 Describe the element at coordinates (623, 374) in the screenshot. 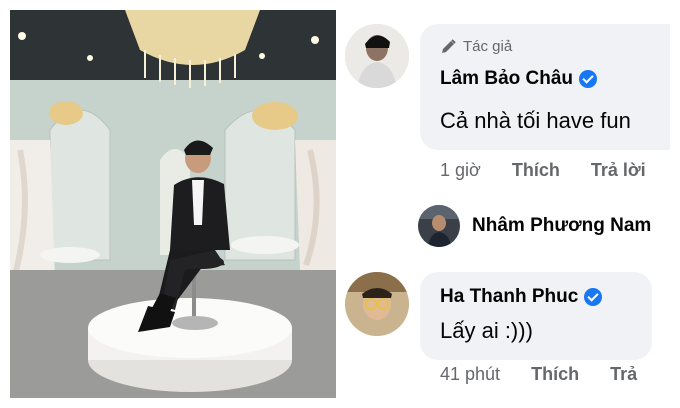

I see `reply-button: Trả` at that location.